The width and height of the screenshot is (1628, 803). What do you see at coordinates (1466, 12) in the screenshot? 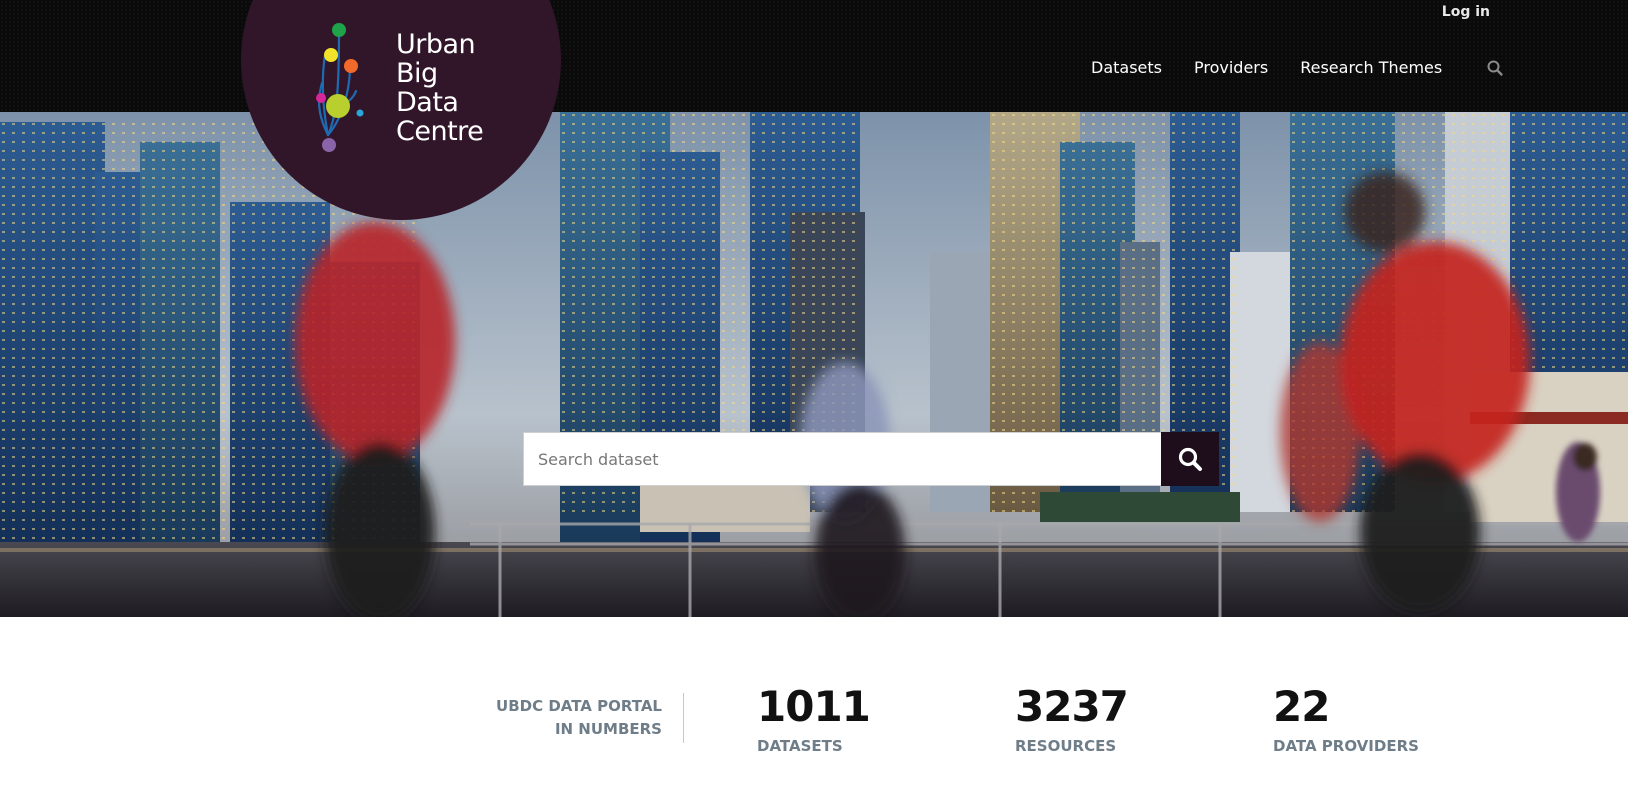
I see `login-link: Log in` at bounding box center [1466, 12].